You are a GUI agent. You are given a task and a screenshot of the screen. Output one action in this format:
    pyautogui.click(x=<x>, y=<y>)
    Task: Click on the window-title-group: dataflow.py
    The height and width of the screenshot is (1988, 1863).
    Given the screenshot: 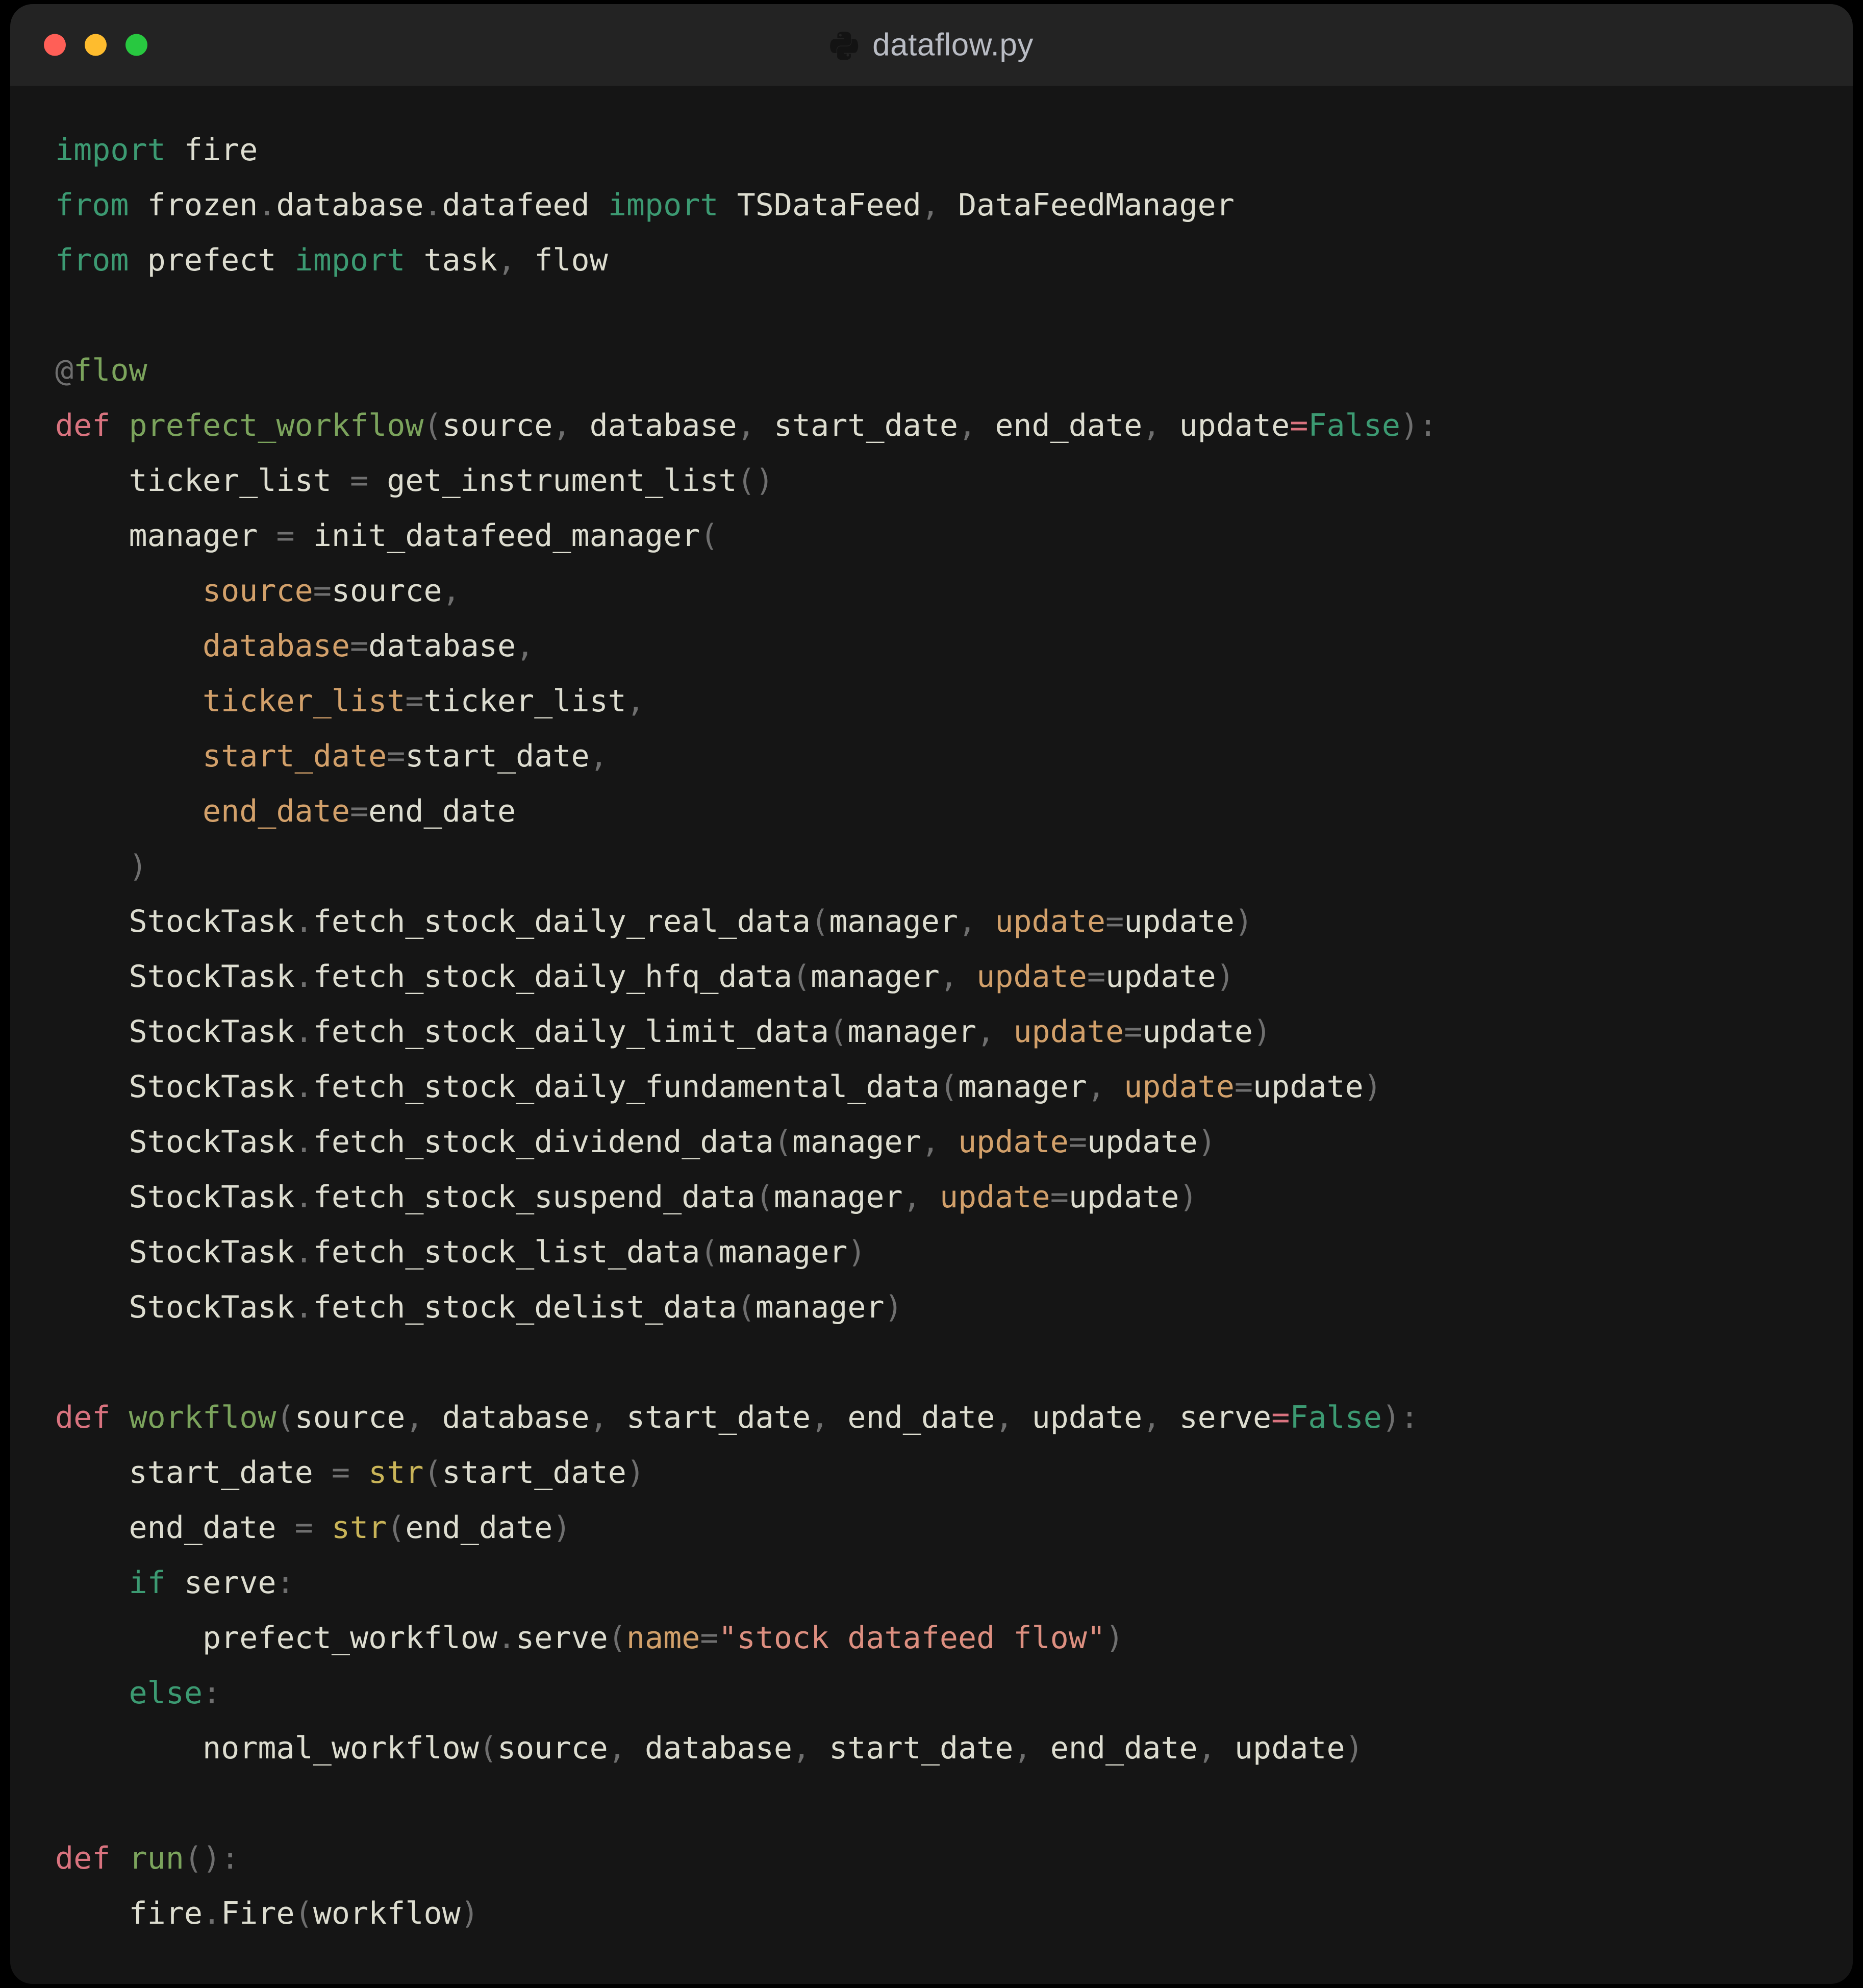 What is the action you would take?
    pyautogui.click(x=932, y=45)
    